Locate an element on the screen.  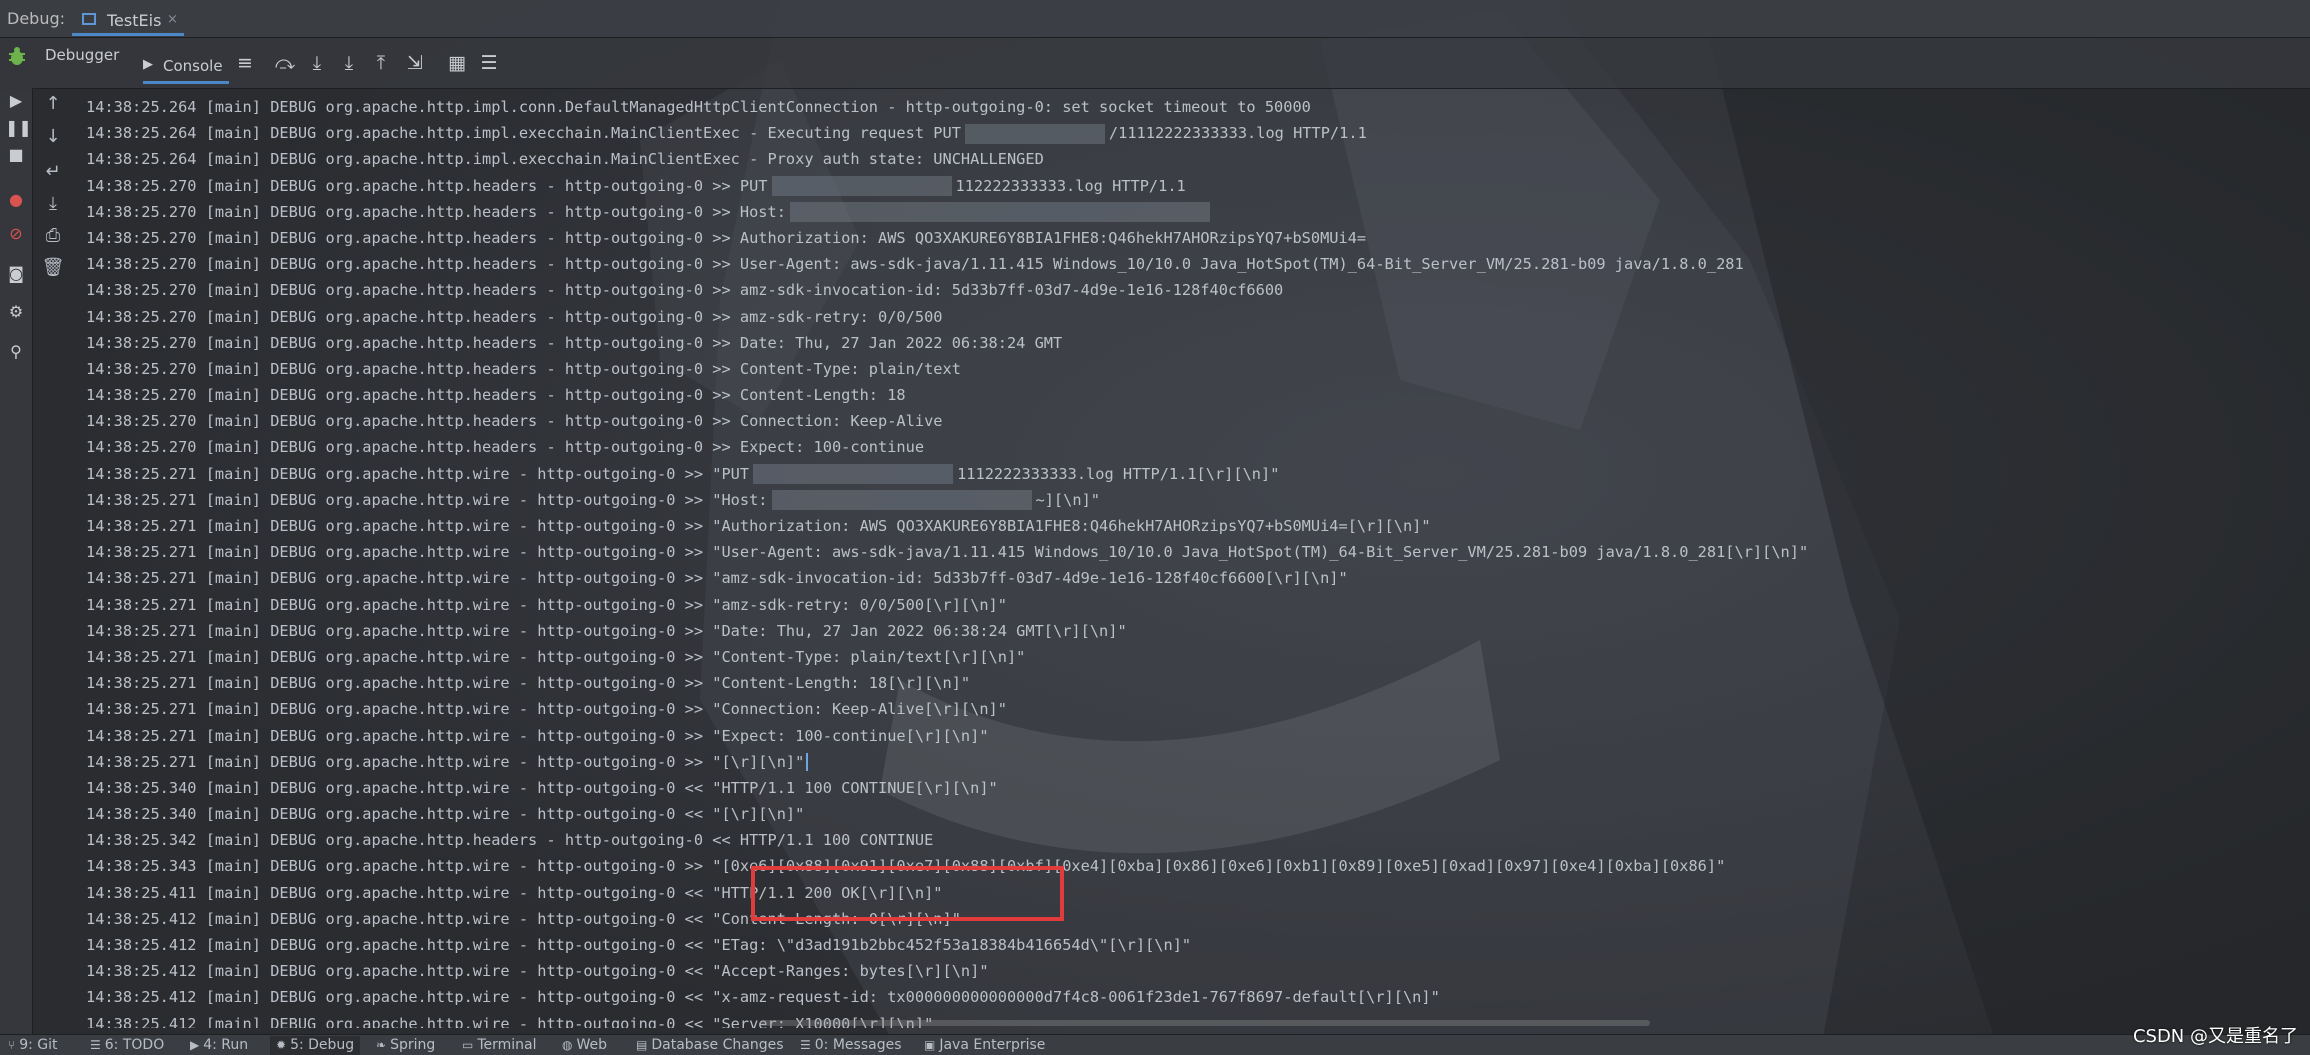
tool-window-terminal: ▭ Terminal is located at coordinates (499, 1045).